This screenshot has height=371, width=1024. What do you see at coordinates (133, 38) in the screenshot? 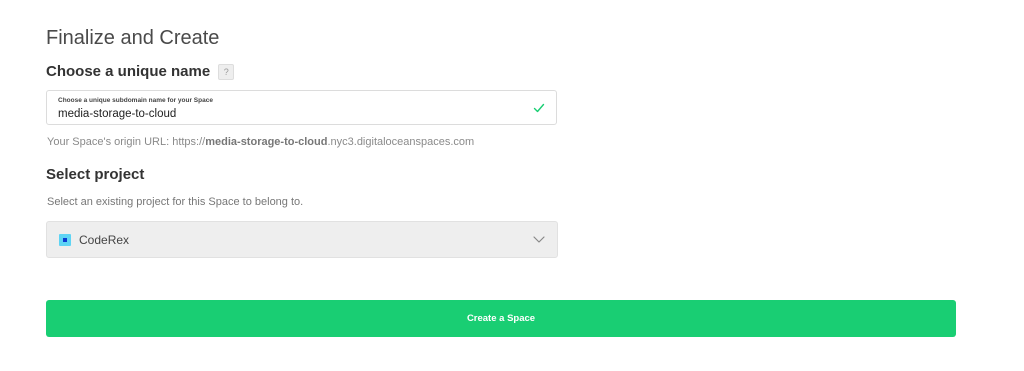
I see `page-title: Finalize and Create` at bounding box center [133, 38].